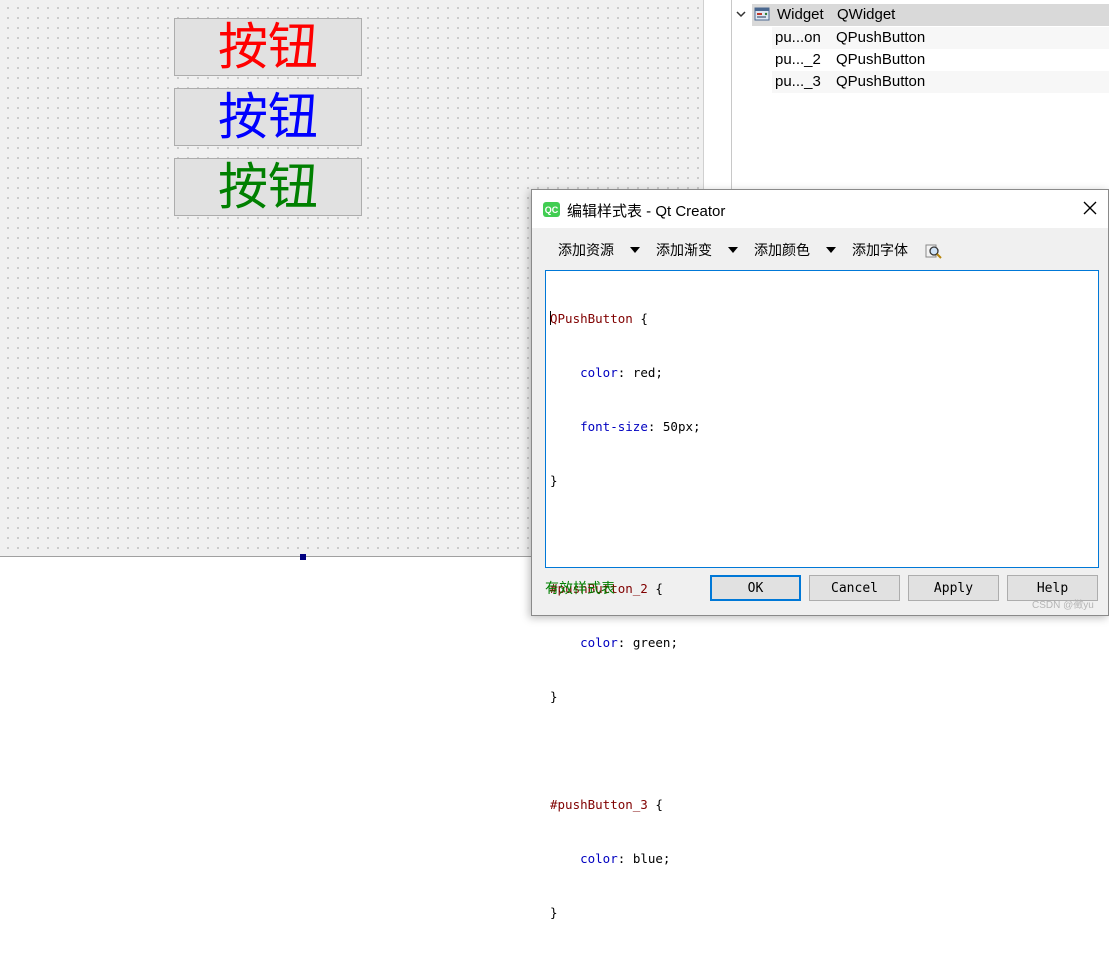 The width and height of the screenshot is (1109, 958). What do you see at coordinates (930, 15) in the screenshot?
I see `tree-row-widget: Widget QWidget` at bounding box center [930, 15].